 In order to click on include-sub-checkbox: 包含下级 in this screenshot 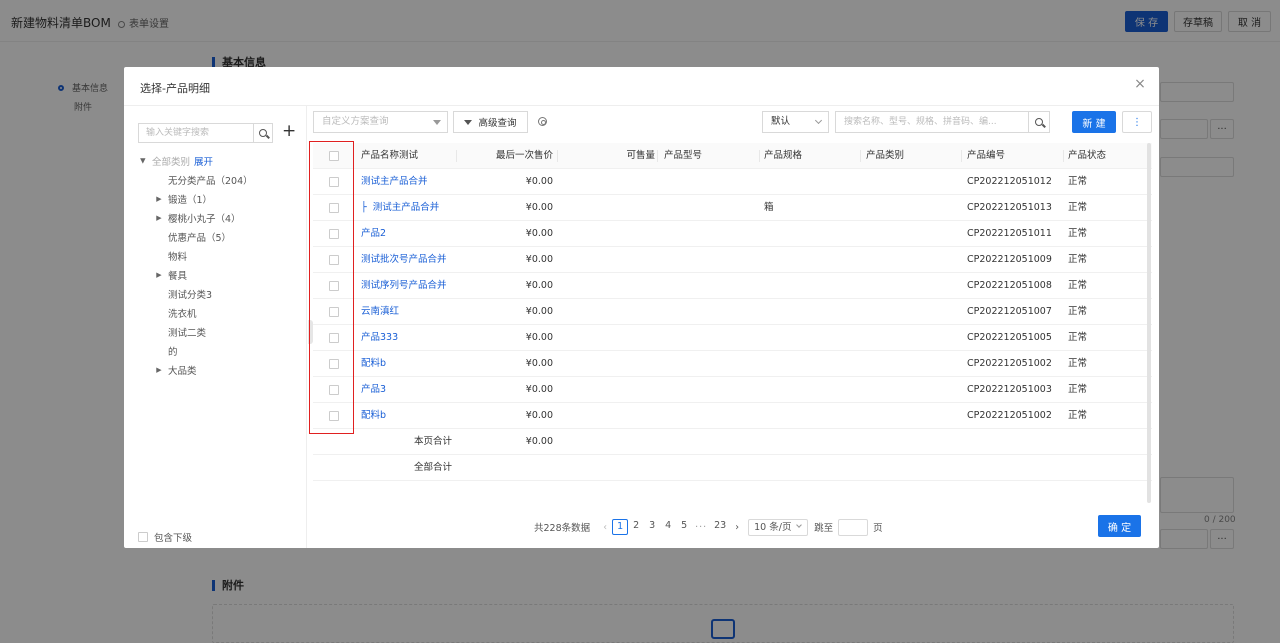, I will do `click(165, 537)`.